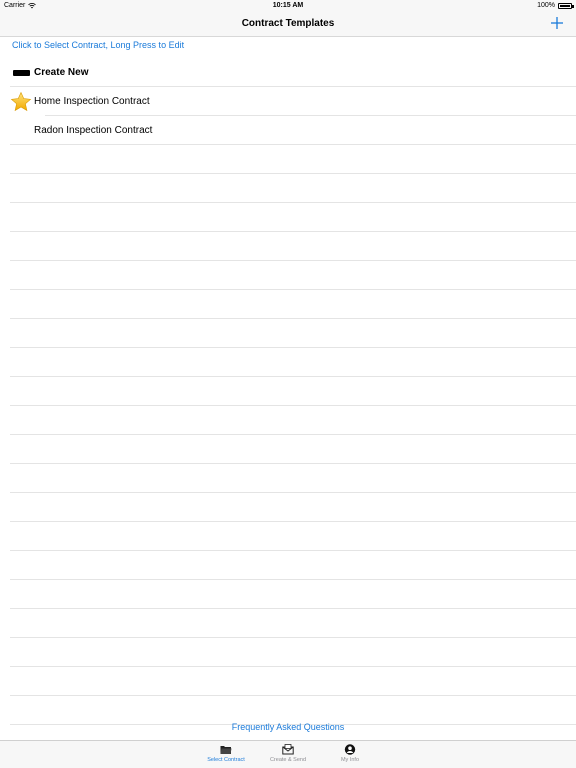 Image resolution: width=576 pixels, height=768 pixels. I want to click on tab-select-contract: Select Contract, so click(226, 755).